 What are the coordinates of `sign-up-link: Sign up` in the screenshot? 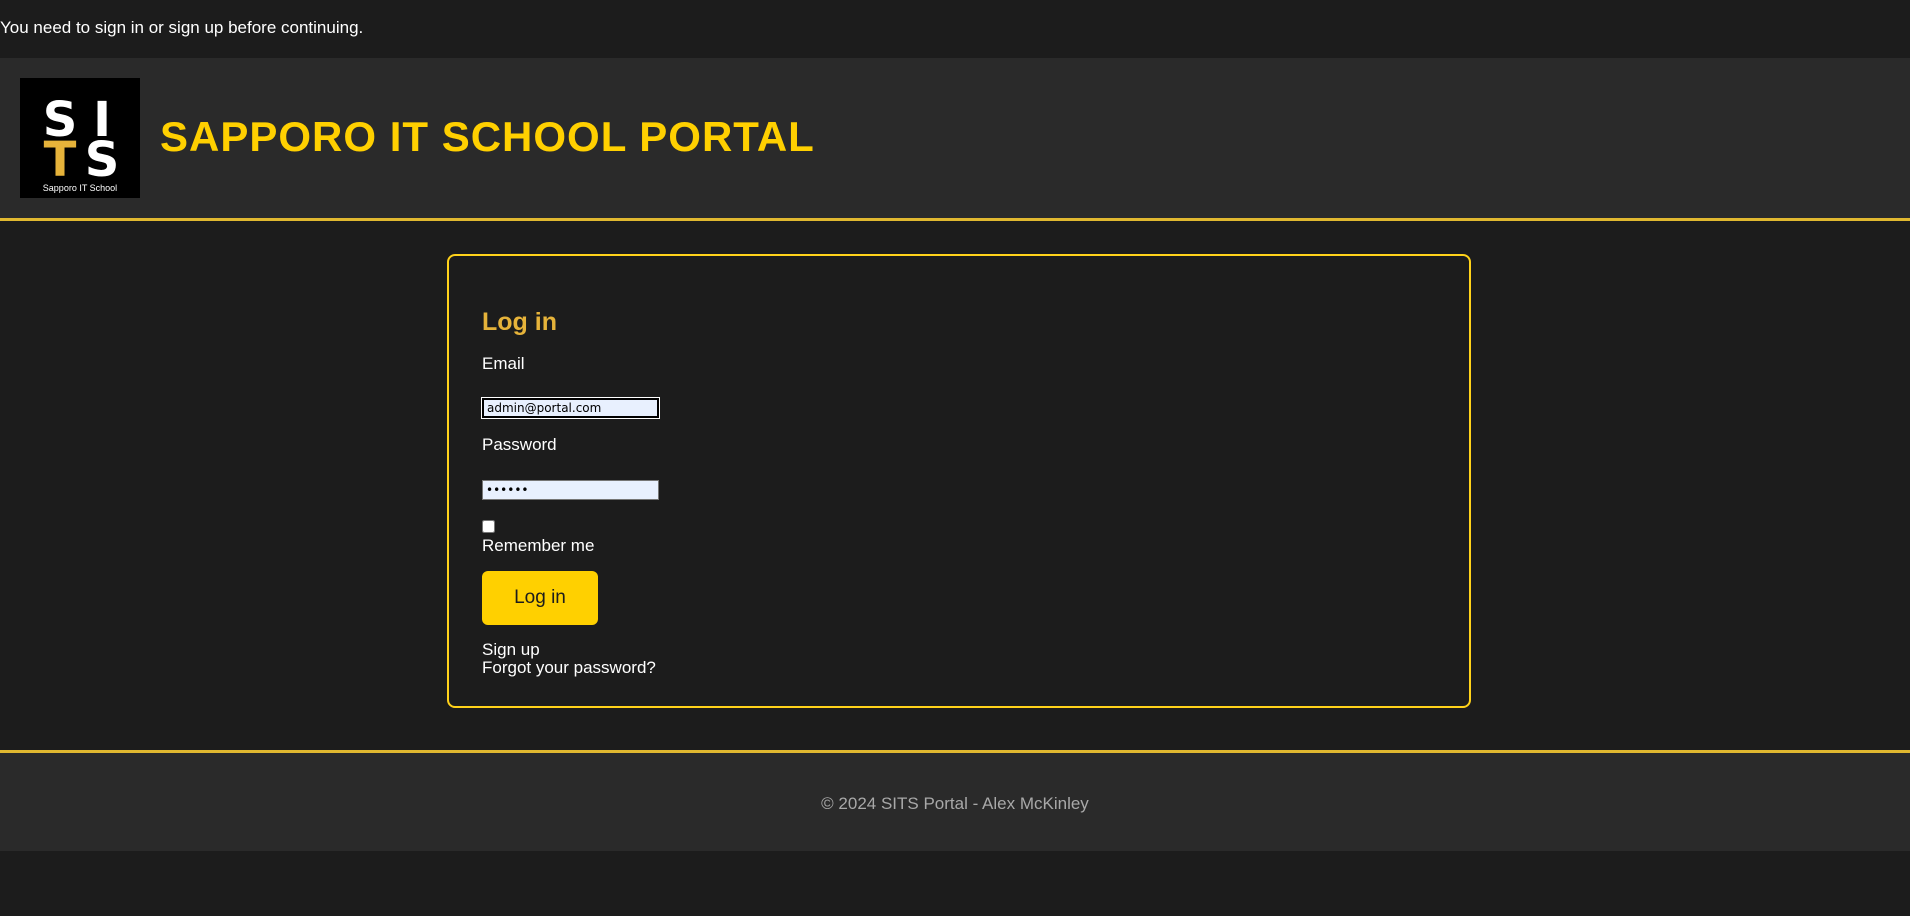 It's located at (511, 650).